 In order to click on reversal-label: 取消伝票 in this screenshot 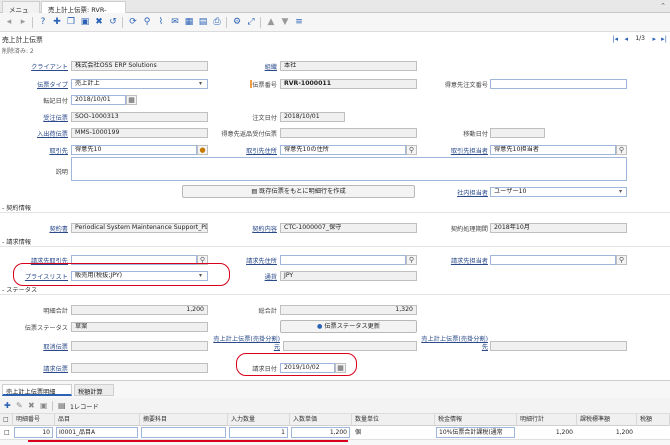, I will do `click(55, 347)`.